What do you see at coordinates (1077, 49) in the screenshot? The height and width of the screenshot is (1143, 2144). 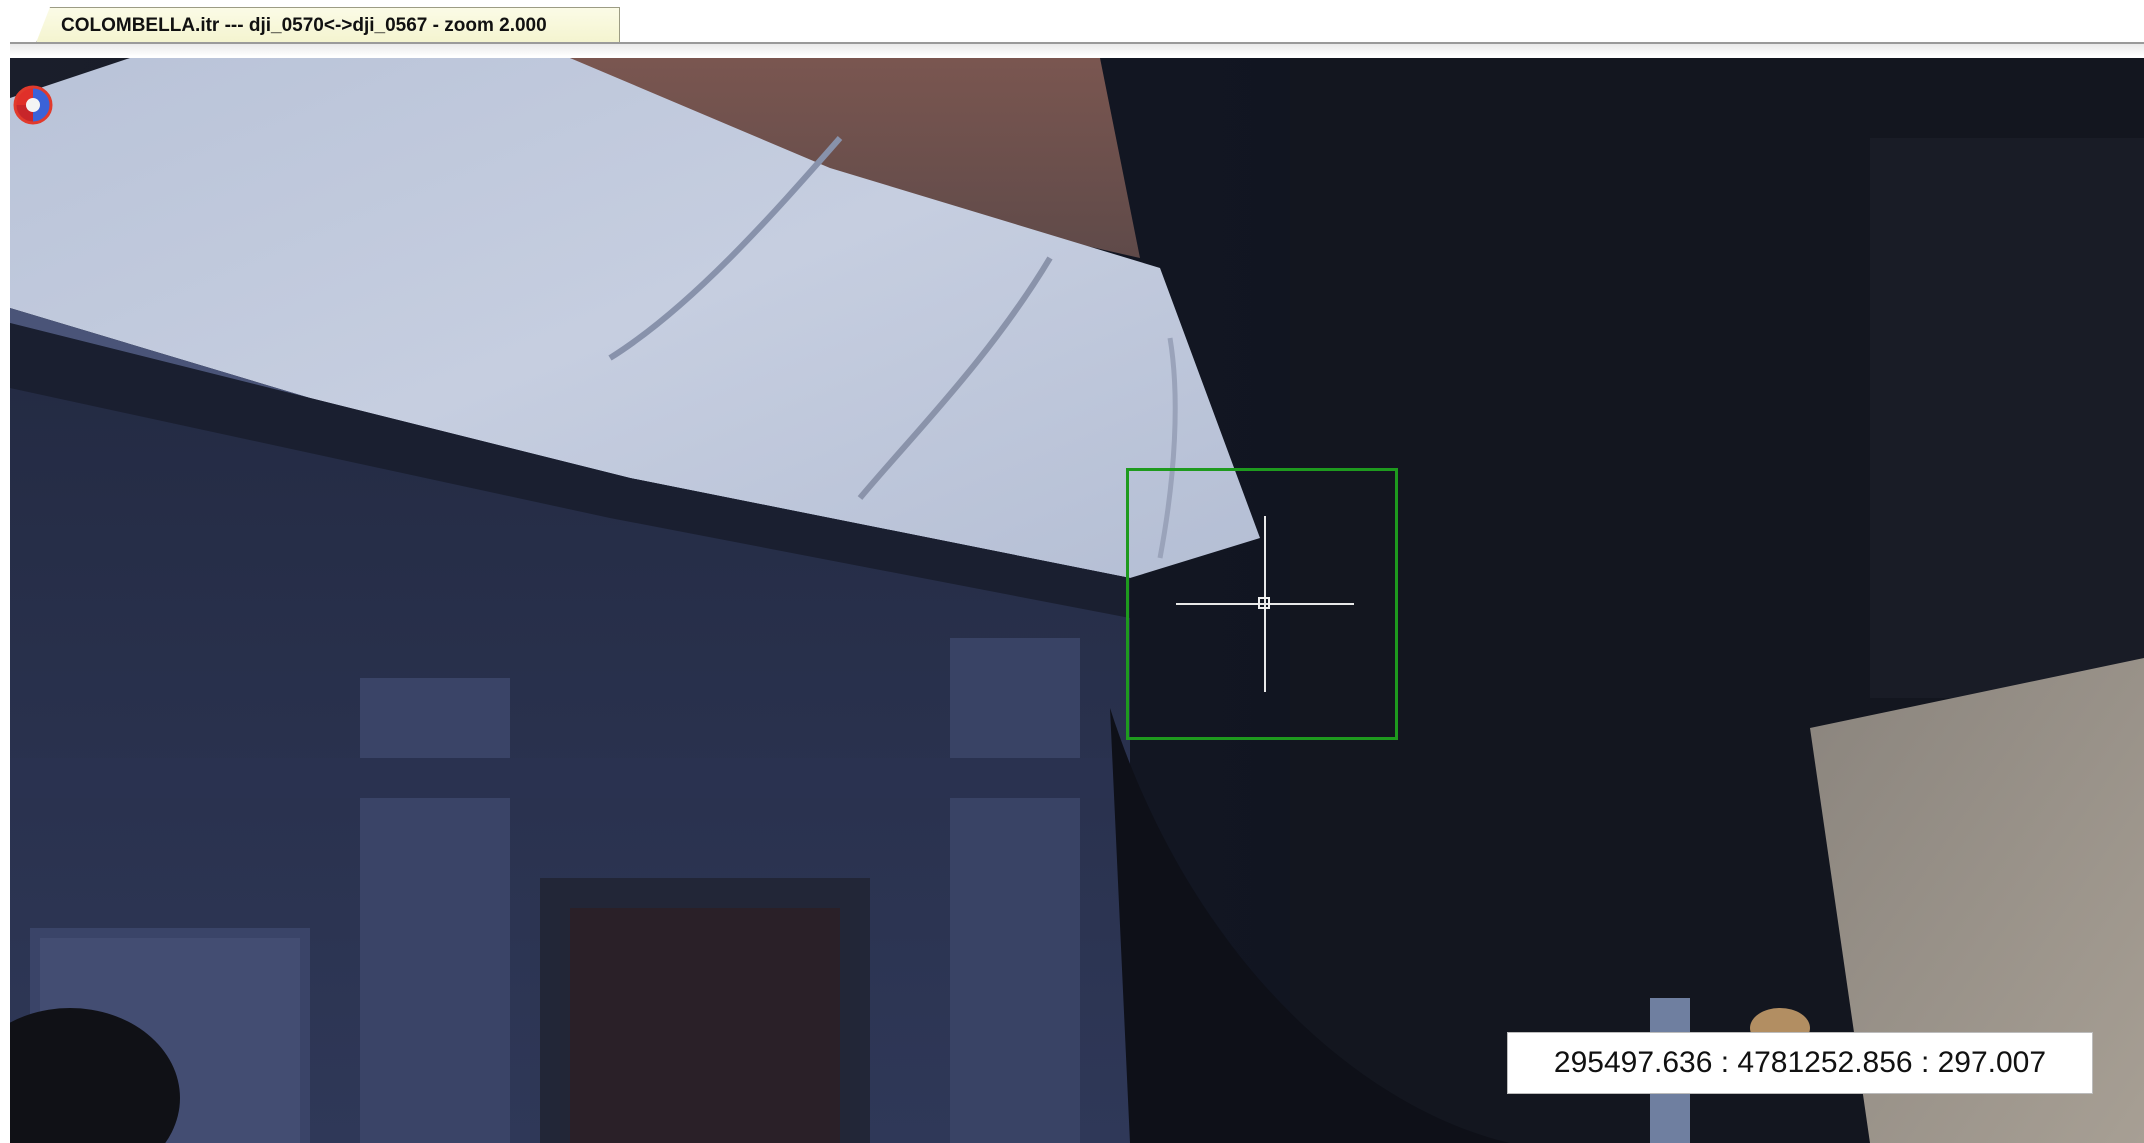 I see `tab-bar-divider` at bounding box center [1077, 49].